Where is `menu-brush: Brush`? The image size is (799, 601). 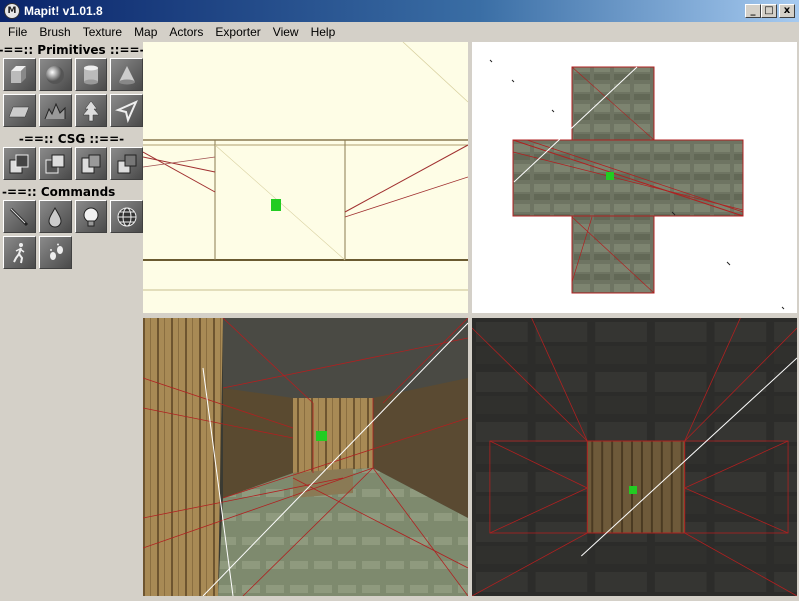
menu-brush: Brush is located at coordinates (54, 32).